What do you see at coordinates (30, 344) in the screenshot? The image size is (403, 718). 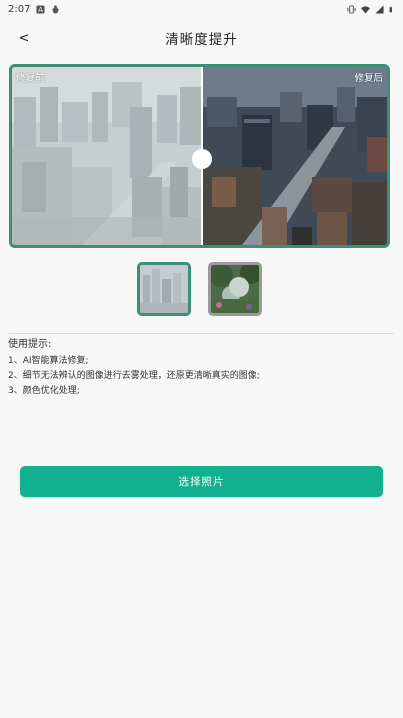 I see `tips-title: 使用提示:` at bounding box center [30, 344].